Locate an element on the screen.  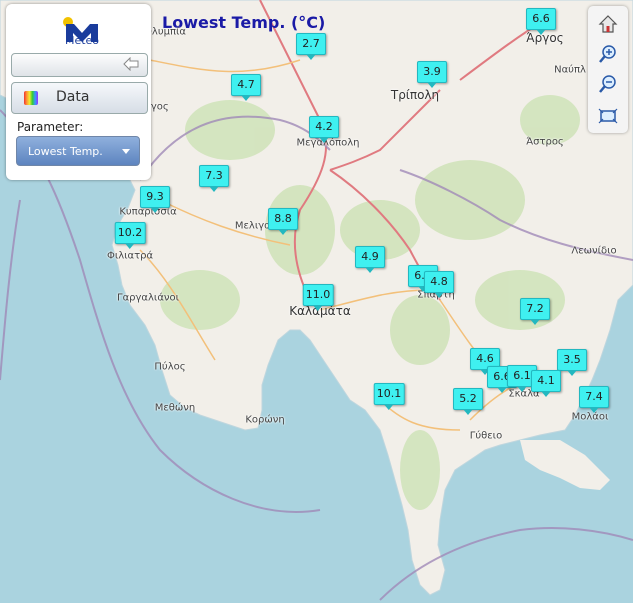
place-label: Κυπαρισσία is located at coordinates (148, 212).